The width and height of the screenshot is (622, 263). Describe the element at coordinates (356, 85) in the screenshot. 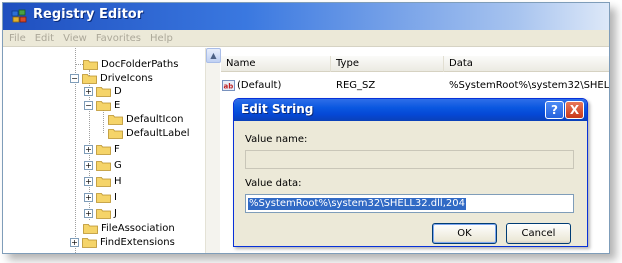

I see `row-type: REG_SZ` at that location.